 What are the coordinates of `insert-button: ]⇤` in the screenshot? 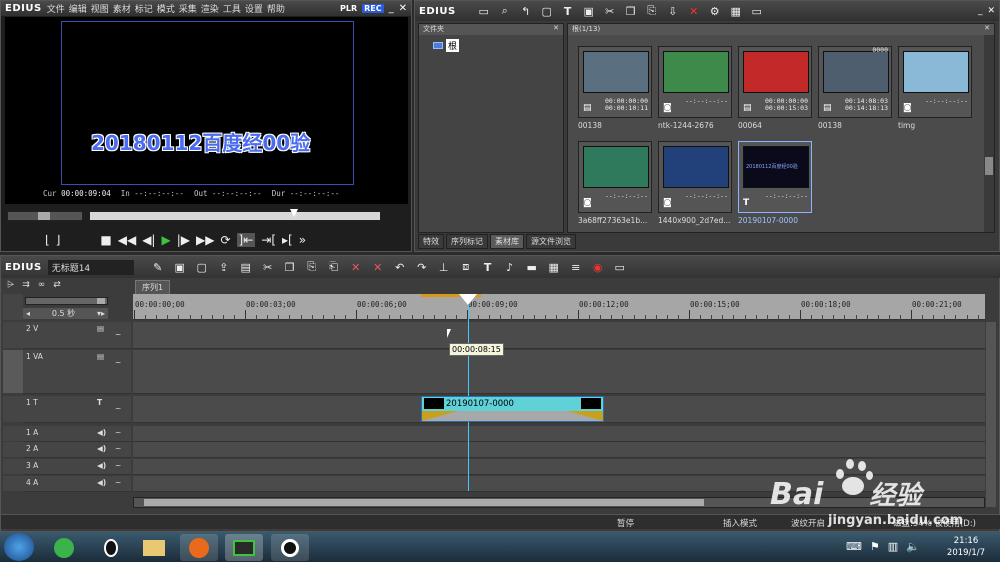 It's located at (246, 240).